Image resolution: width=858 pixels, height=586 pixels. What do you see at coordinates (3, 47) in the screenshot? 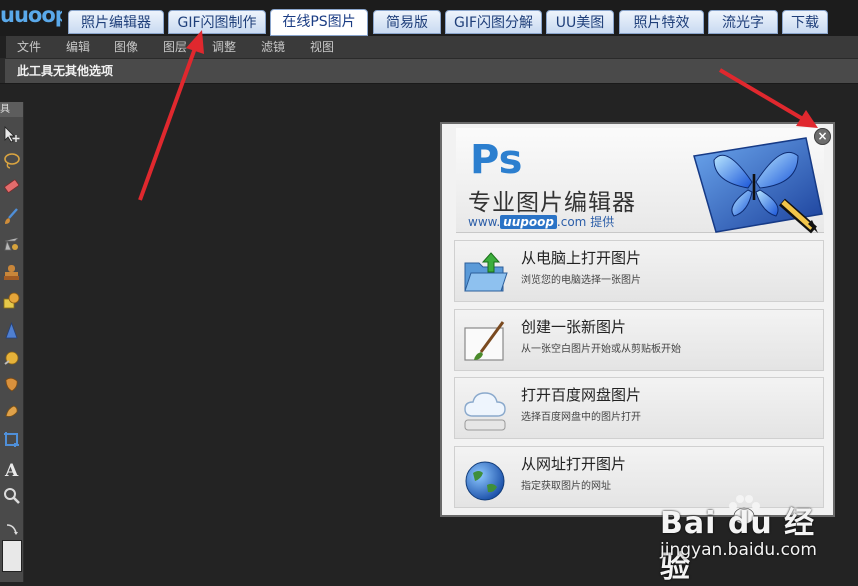
I see `menu-bar-edge` at bounding box center [3, 47].